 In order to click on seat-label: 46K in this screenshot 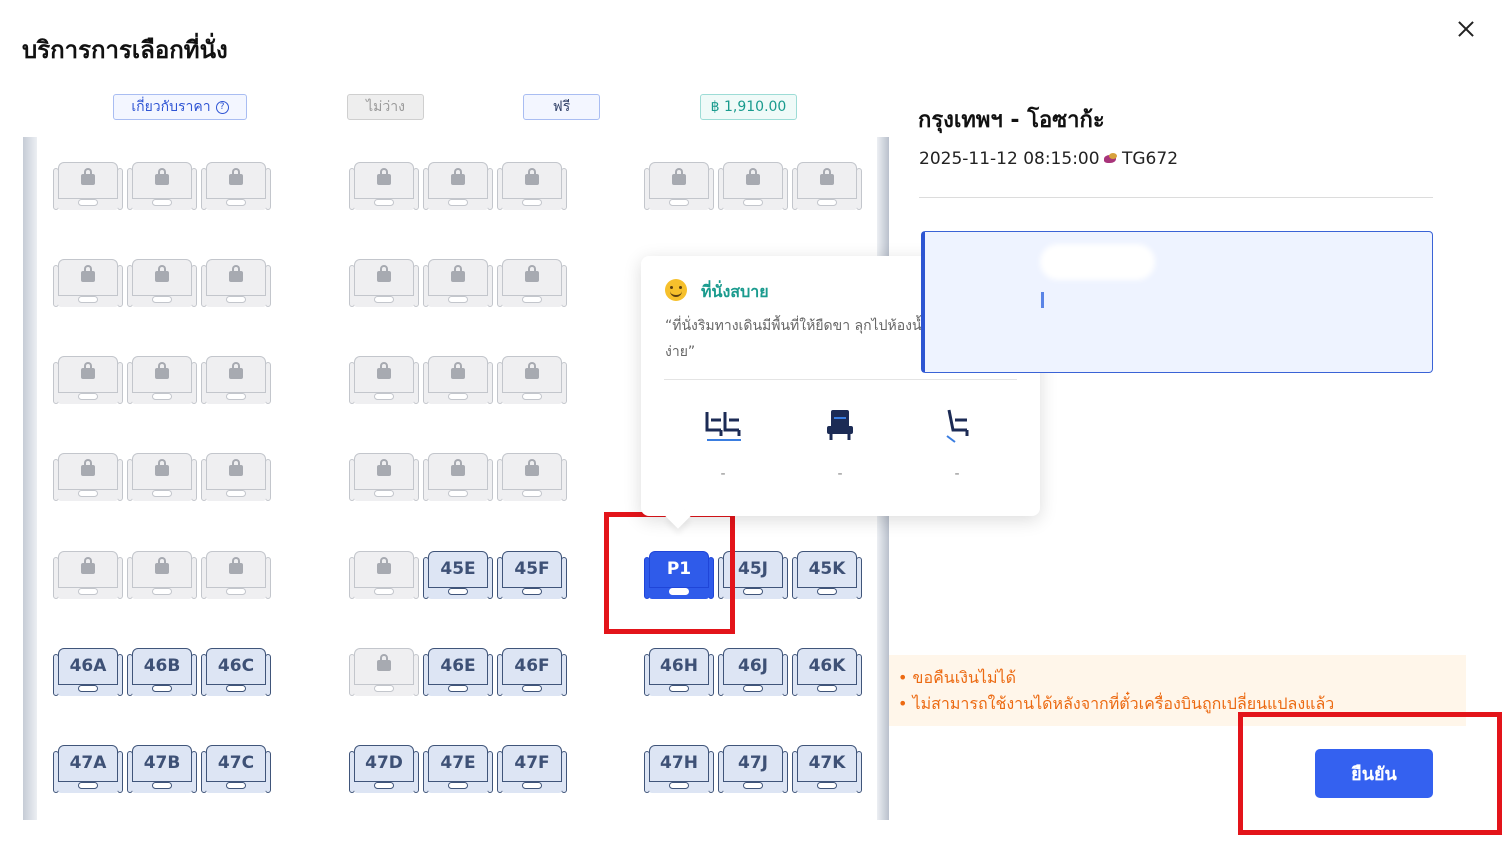, I will do `click(827, 666)`.